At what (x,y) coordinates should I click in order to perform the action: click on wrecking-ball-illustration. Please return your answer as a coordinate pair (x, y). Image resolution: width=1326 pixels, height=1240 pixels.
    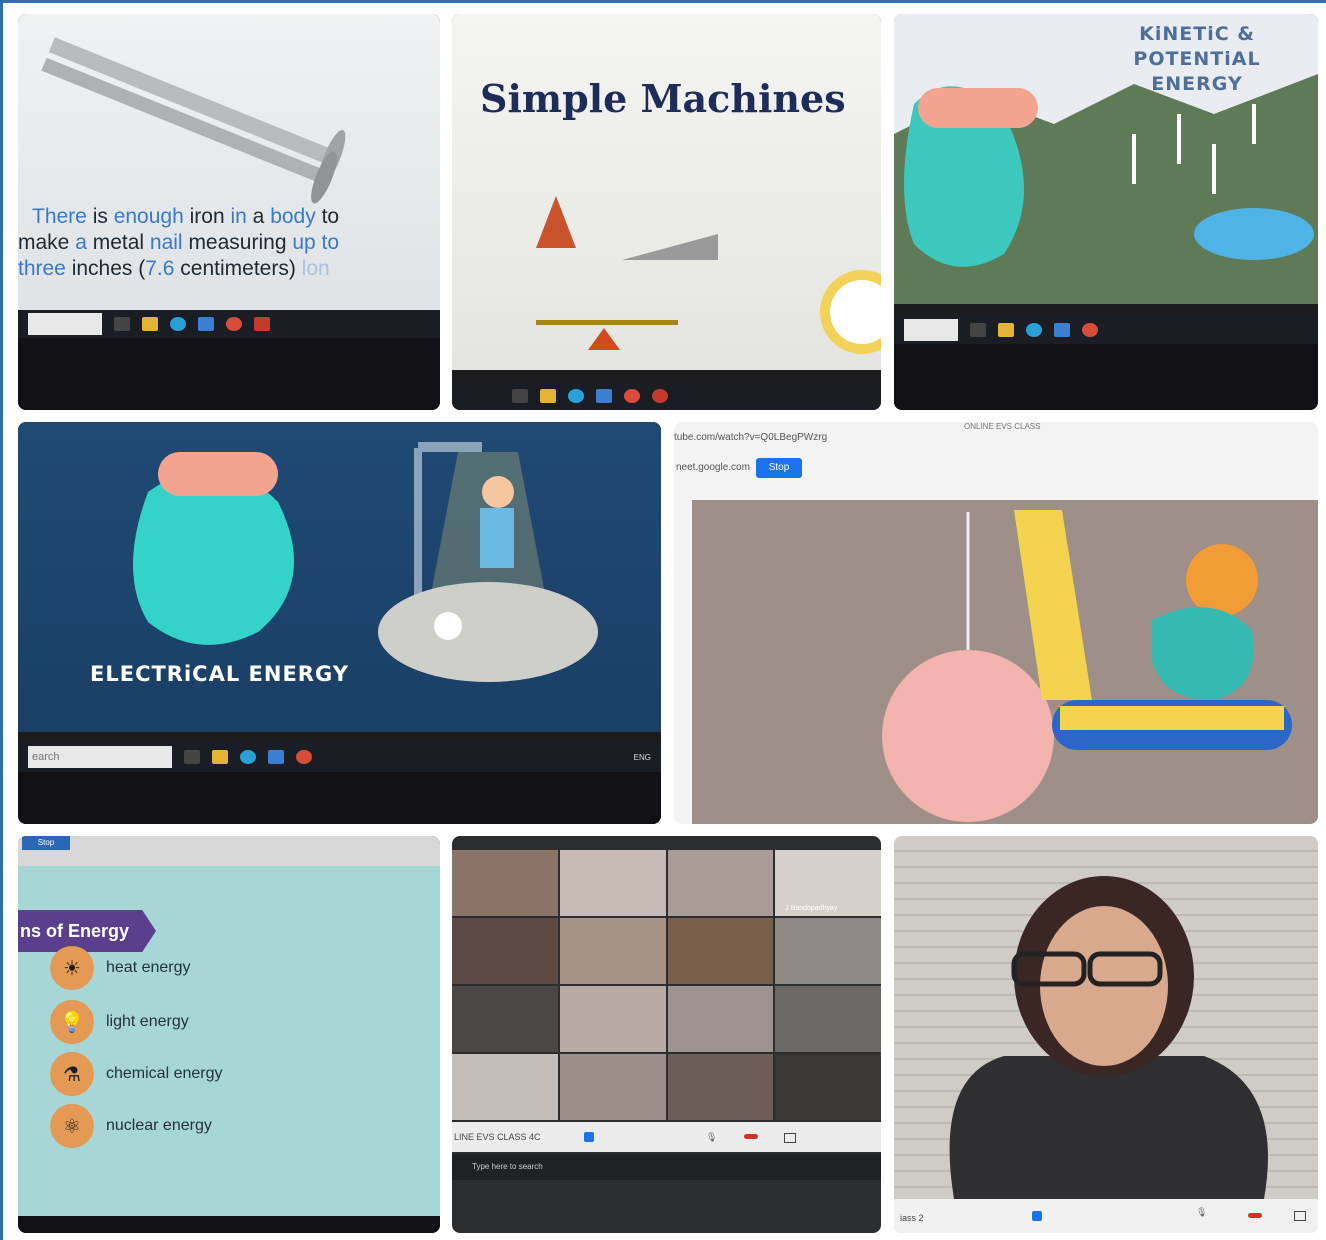
    Looking at the image, I should click on (1087, 666).